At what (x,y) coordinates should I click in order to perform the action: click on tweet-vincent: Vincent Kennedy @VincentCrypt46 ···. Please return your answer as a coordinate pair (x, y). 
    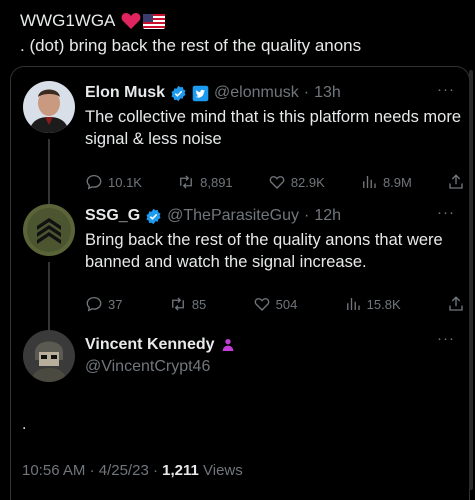
    Looking at the image, I should click on (240, 360).